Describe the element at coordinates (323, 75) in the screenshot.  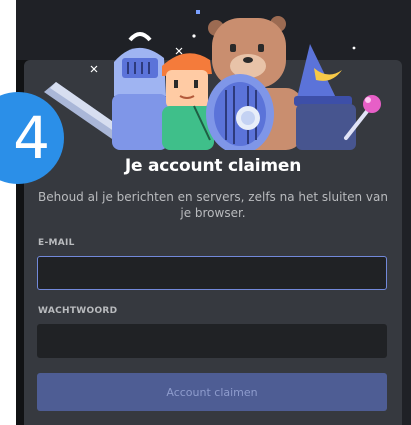
I see `wizard-hat-icon` at that location.